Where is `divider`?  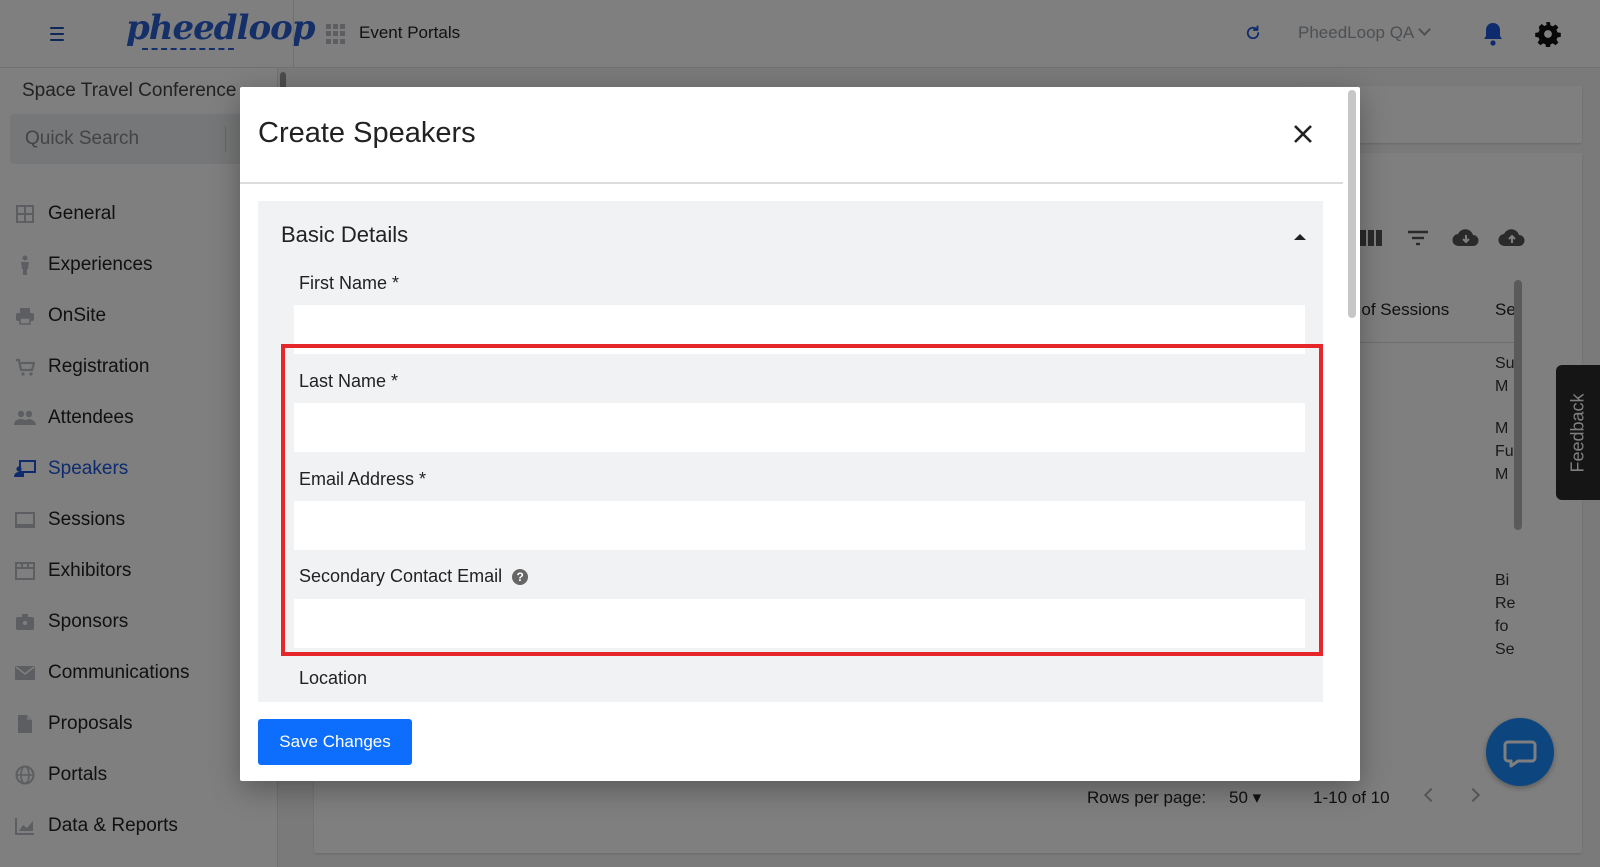
divider is located at coordinates (791, 183).